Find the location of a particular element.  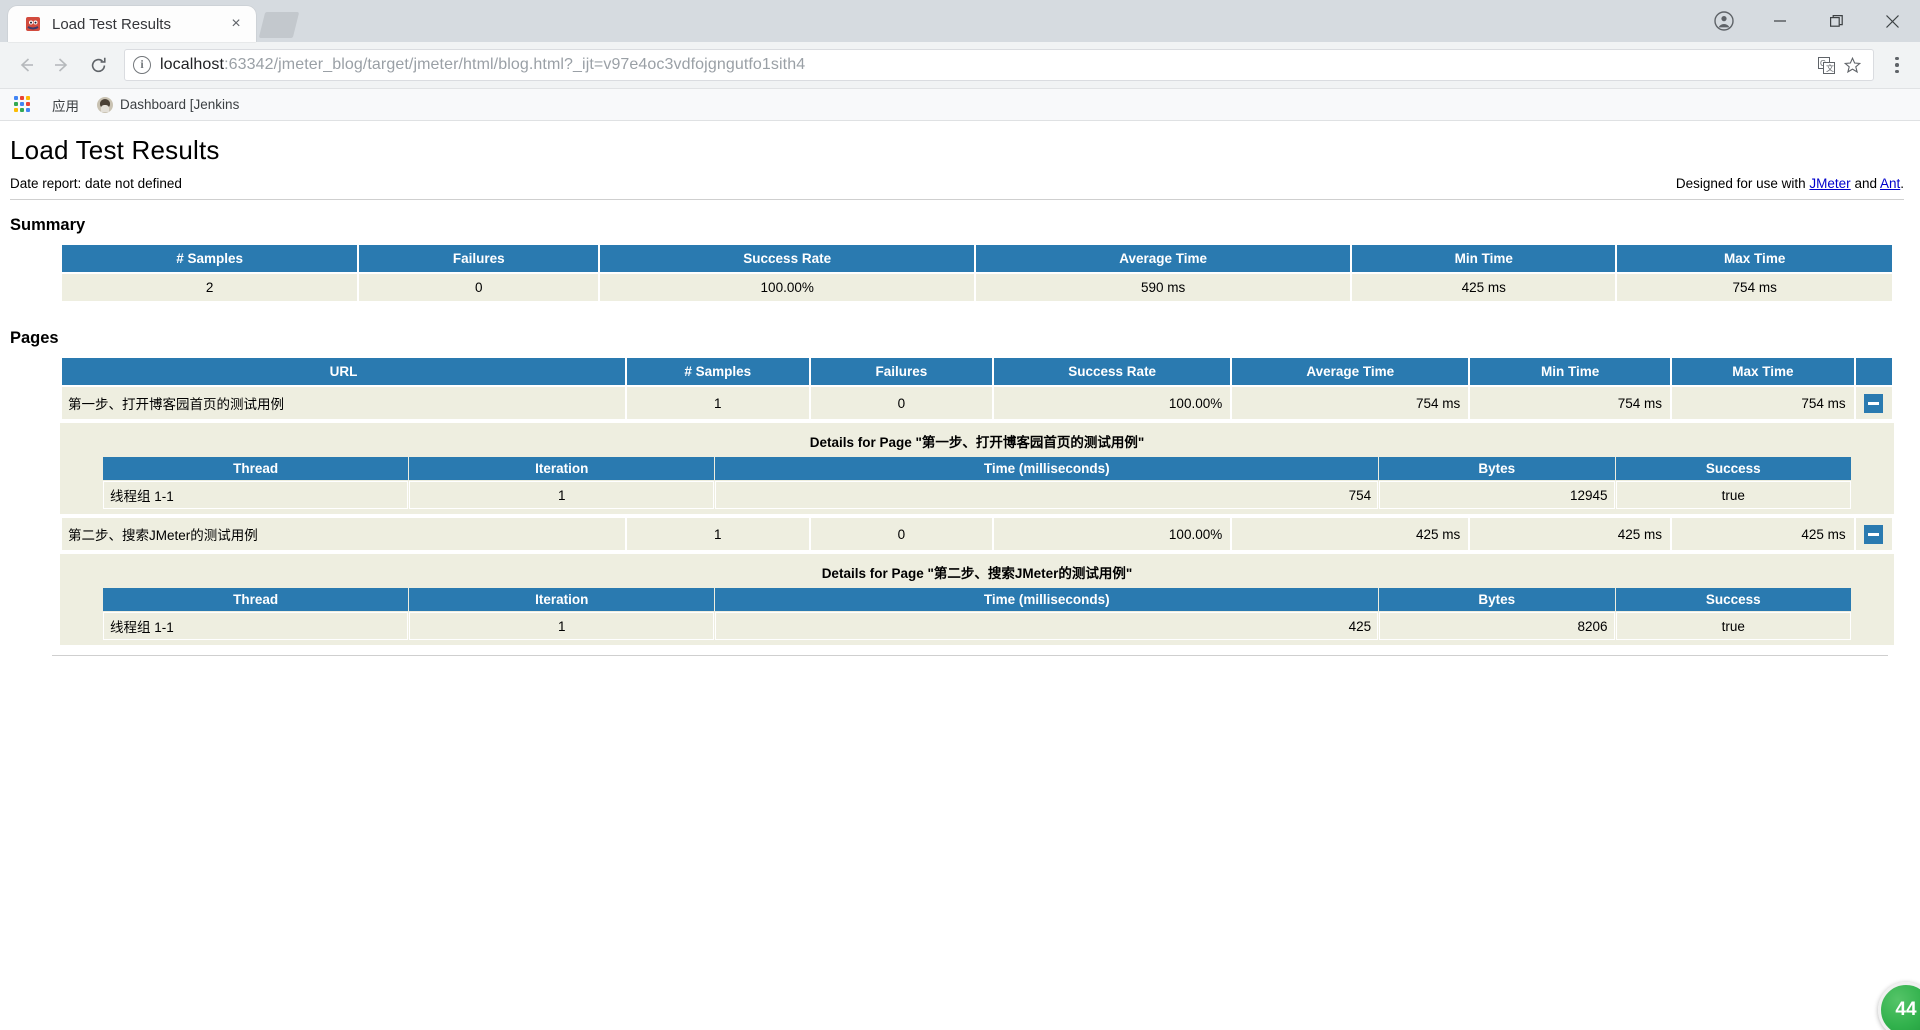

new-tab-button is located at coordinates (279, 25).